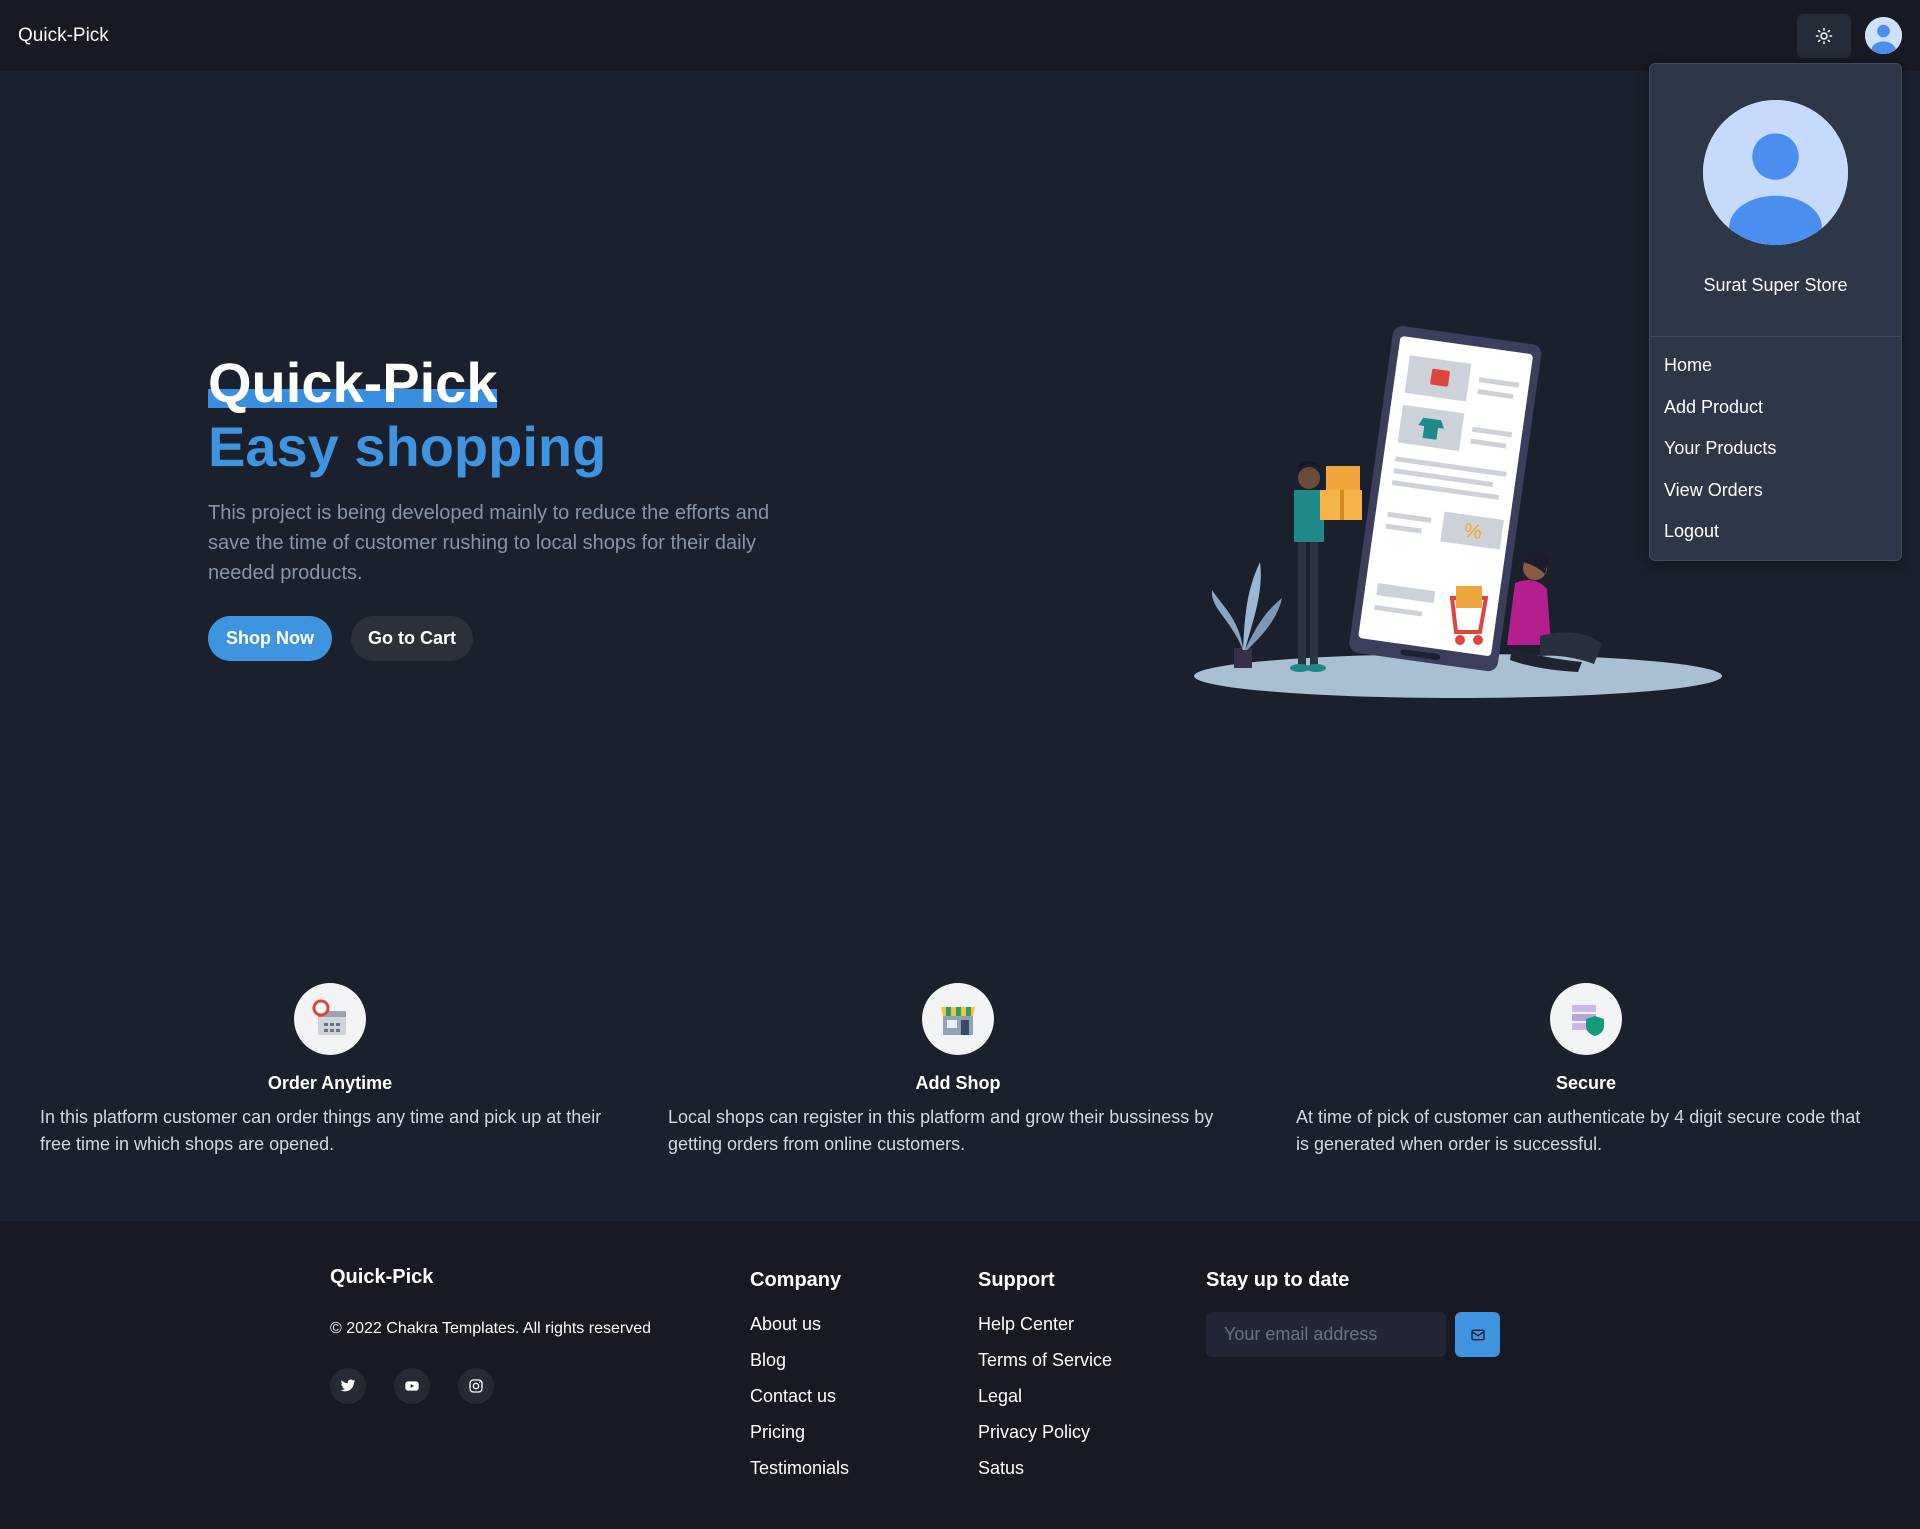  What do you see at coordinates (63, 36) in the screenshot?
I see `brand-logo: Quick-Pick` at bounding box center [63, 36].